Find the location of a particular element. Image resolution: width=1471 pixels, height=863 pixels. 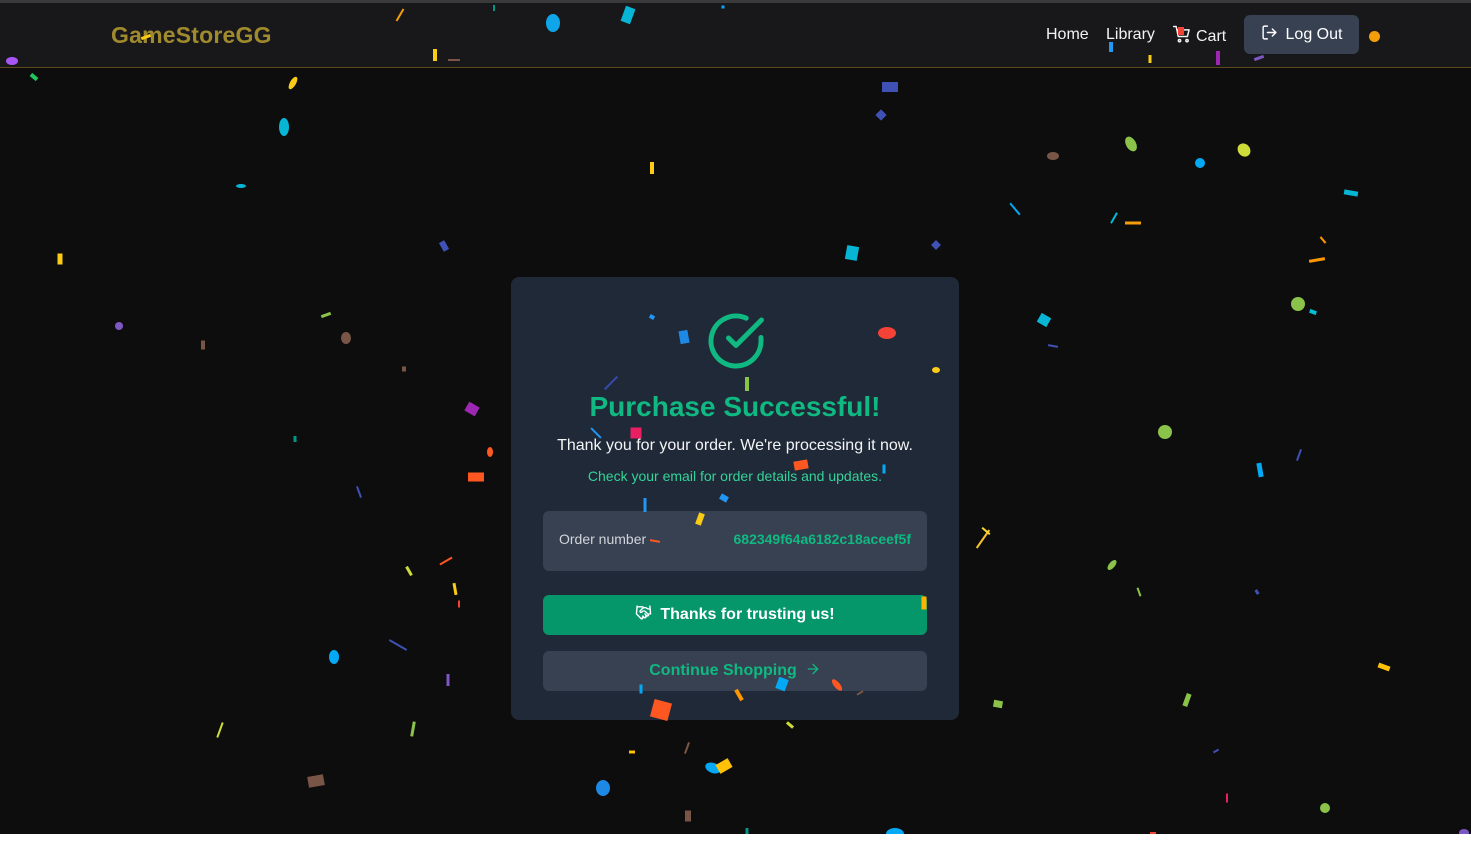

thanks-button: Thanks for trusting us! is located at coordinates (735, 615).